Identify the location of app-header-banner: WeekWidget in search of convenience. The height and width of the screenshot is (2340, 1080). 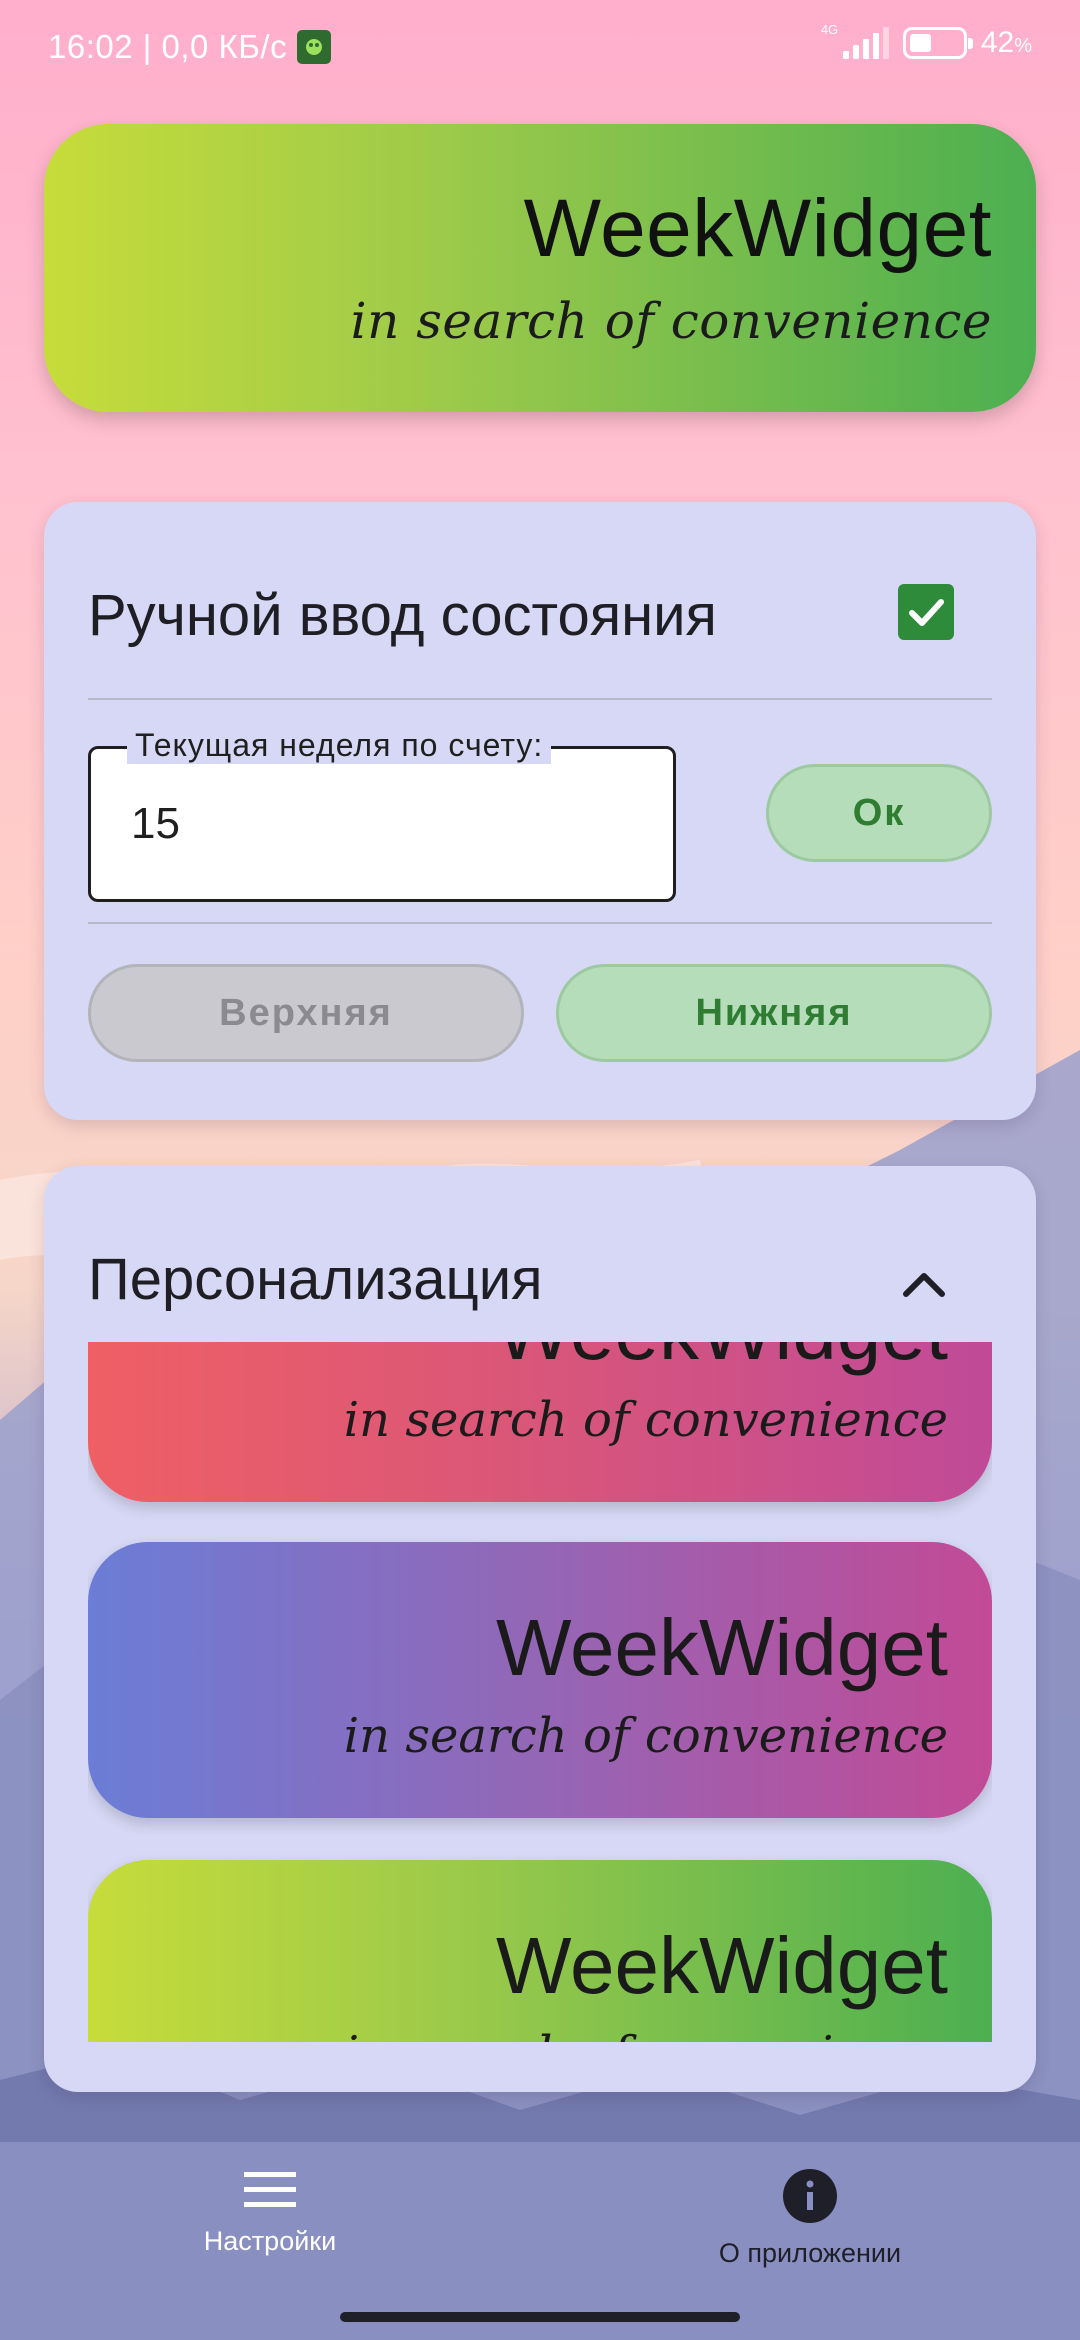
(540, 268).